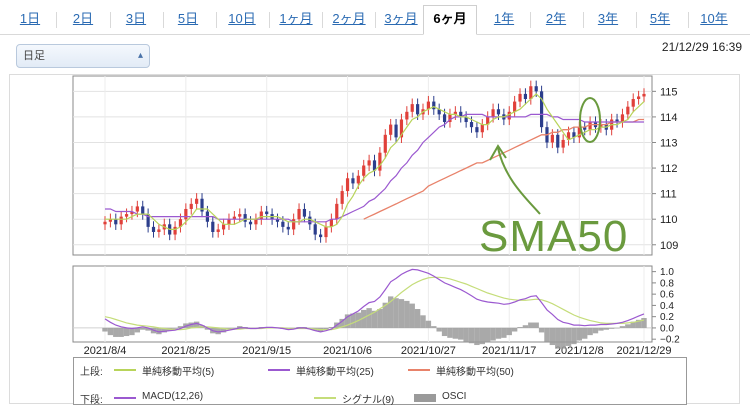 This screenshot has width=750, height=407. Describe the element at coordinates (178, 372) in the screenshot. I see `legend-item-label: 単純移動平均(5)` at that location.